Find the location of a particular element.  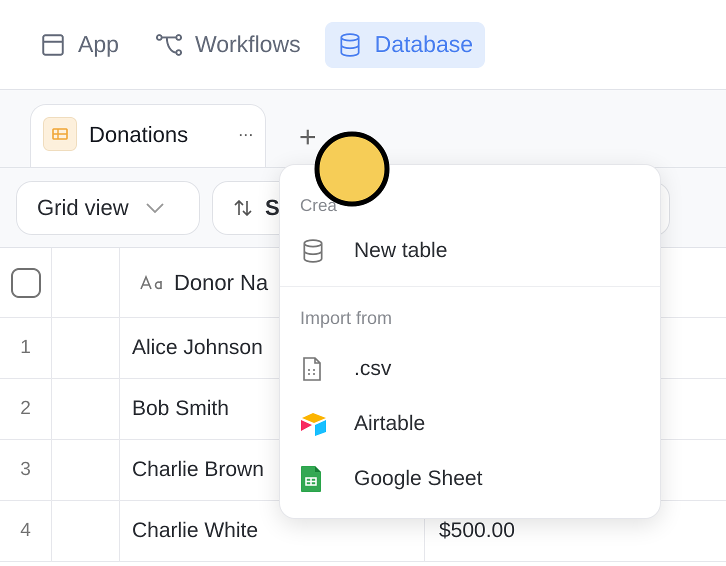

row-number: 3 is located at coordinates (25, 470).